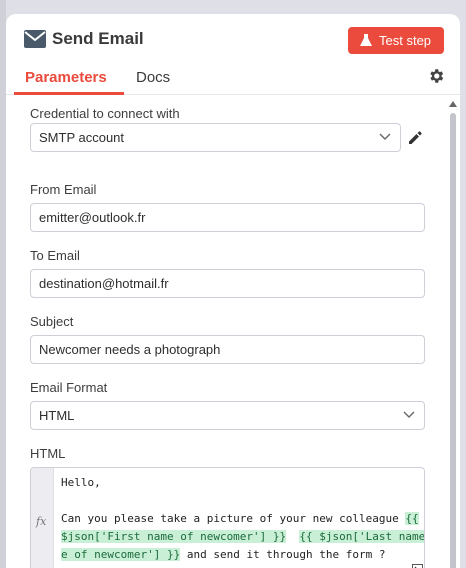  What do you see at coordinates (41, 521) in the screenshot?
I see `fx-icon: fx` at bounding box center [41, 521].